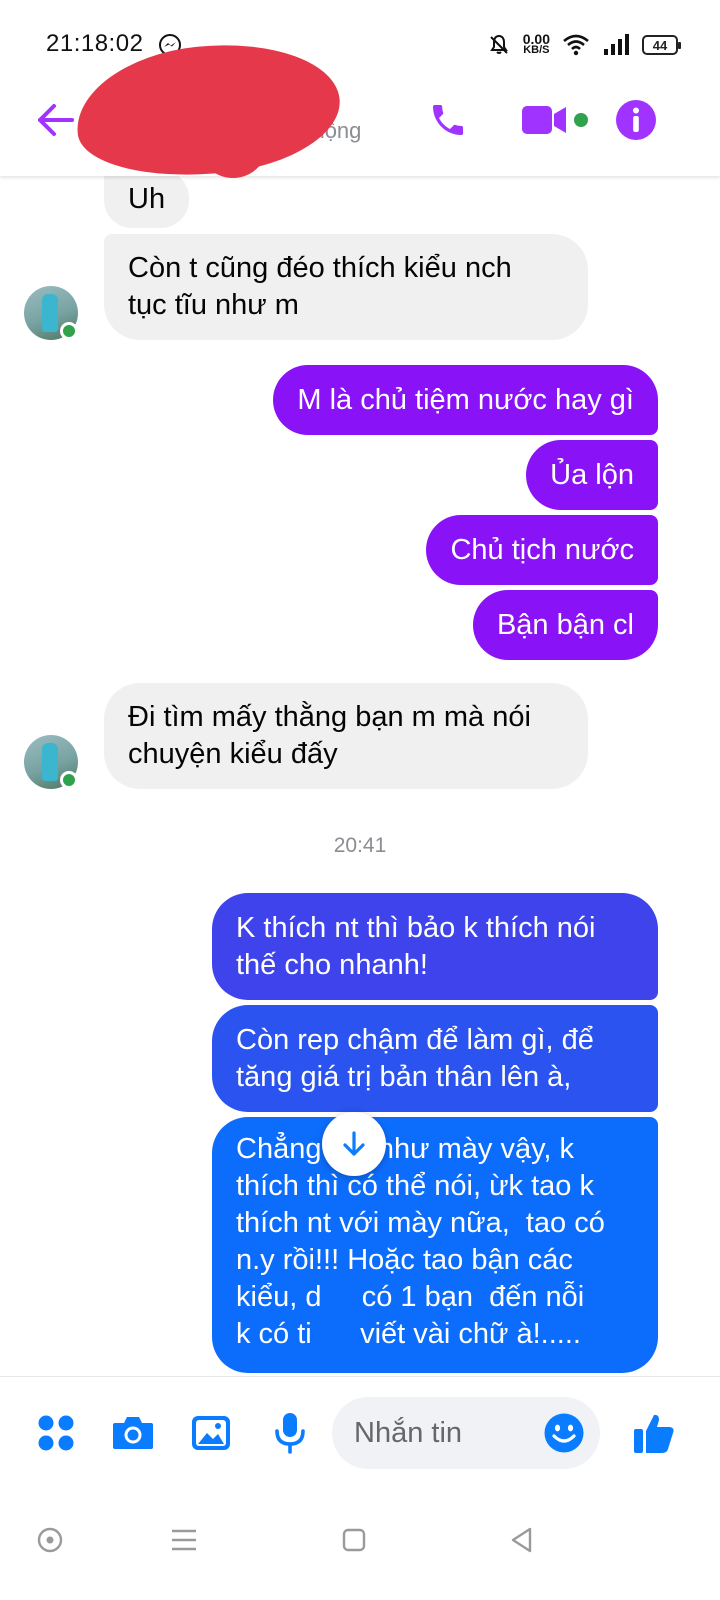 The width and height of the screenshot is (720, 1600). What do you see at coordinates (616, 44) in the screenshot?
I see `signal-icon` at bounding box center [616, 44].